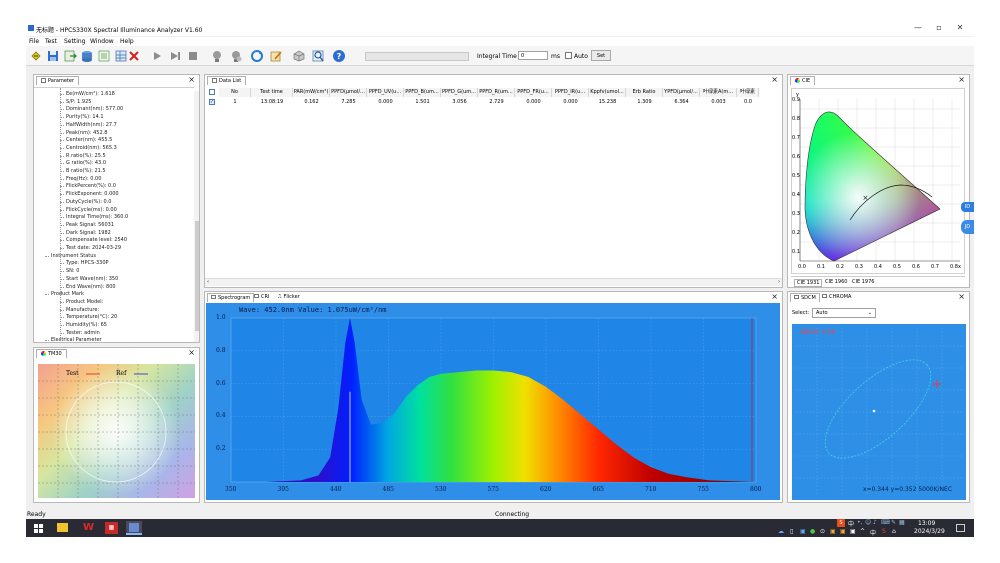  What do you see at coordinates (127, 41) in the screenshot?
I see `menu-help: Help` at bounding box center [127, 41].